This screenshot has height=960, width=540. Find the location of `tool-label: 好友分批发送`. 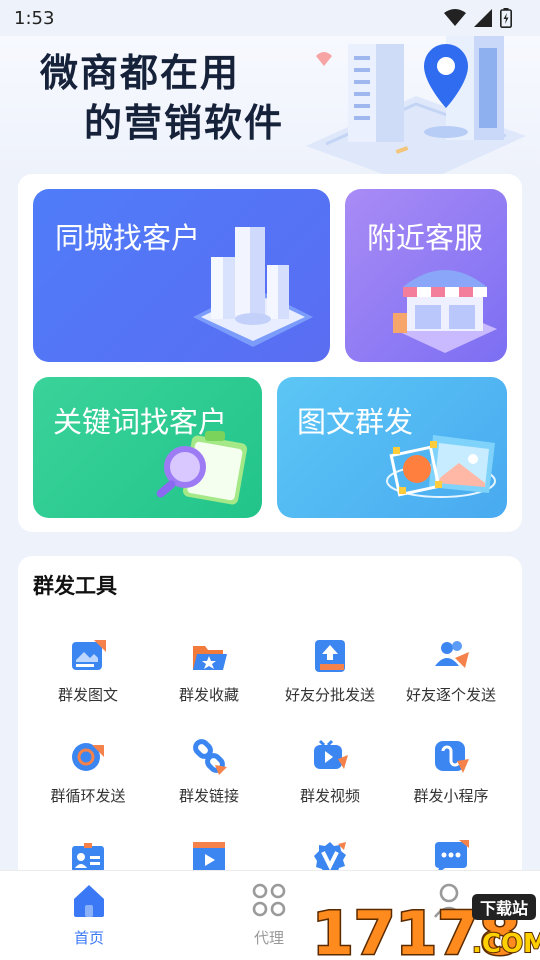

tool-label: 好友分批发送 is located at coordinates (329, 695).